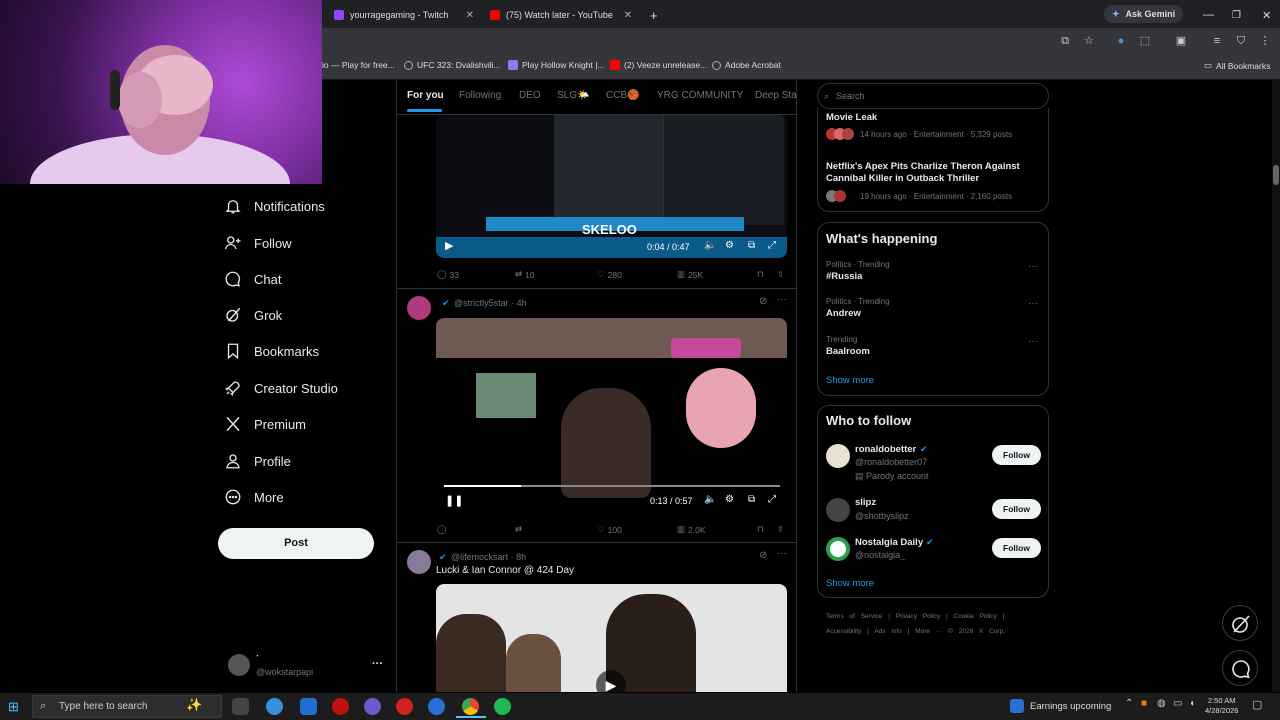 This screenshot has height=720, width=1280. I want to click on account-avatar, so click(239, 665).